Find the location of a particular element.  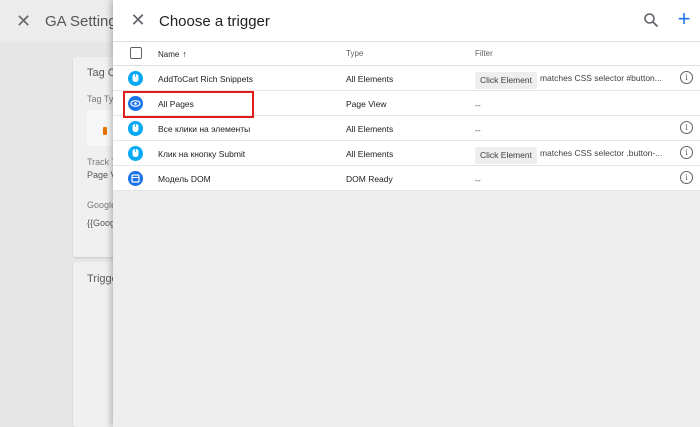

trigger-type: Page View is located at coordinates (366, 104).